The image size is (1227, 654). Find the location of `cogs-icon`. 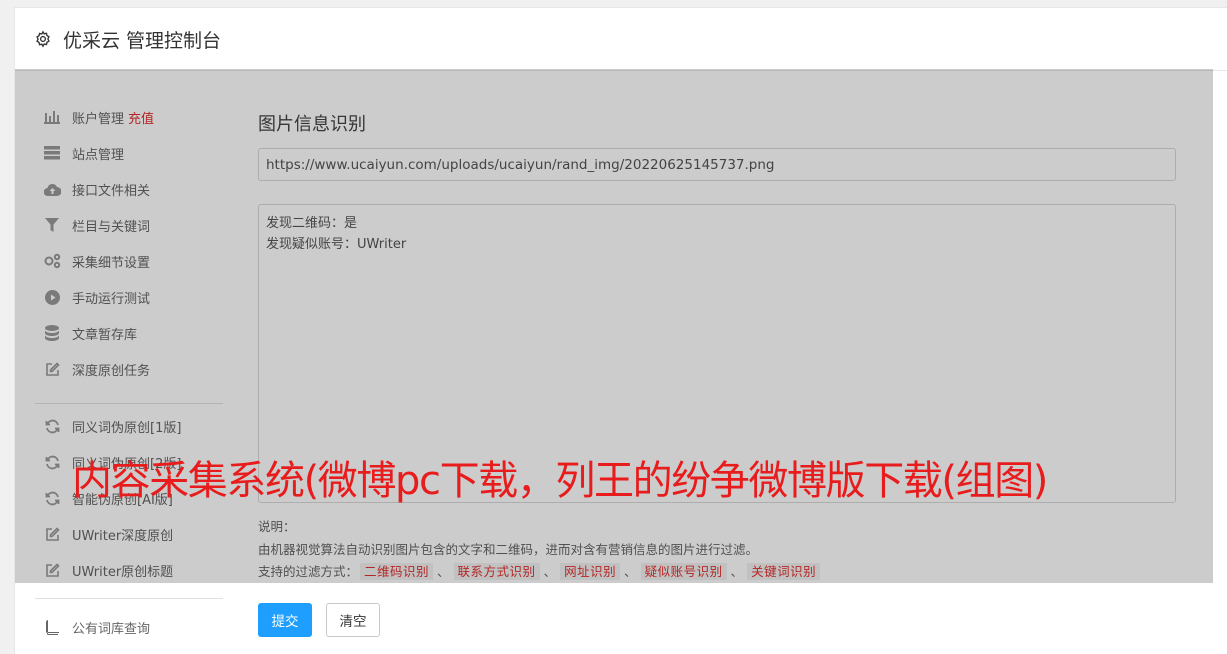

cogs-icon is located at coordinates (52, 261).